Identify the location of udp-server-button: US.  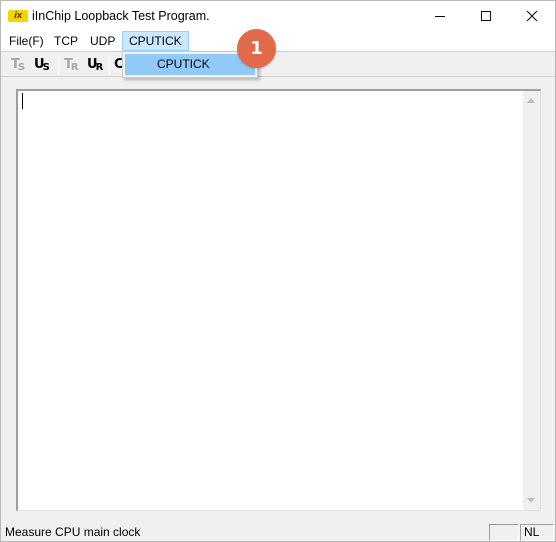
(44, 65).